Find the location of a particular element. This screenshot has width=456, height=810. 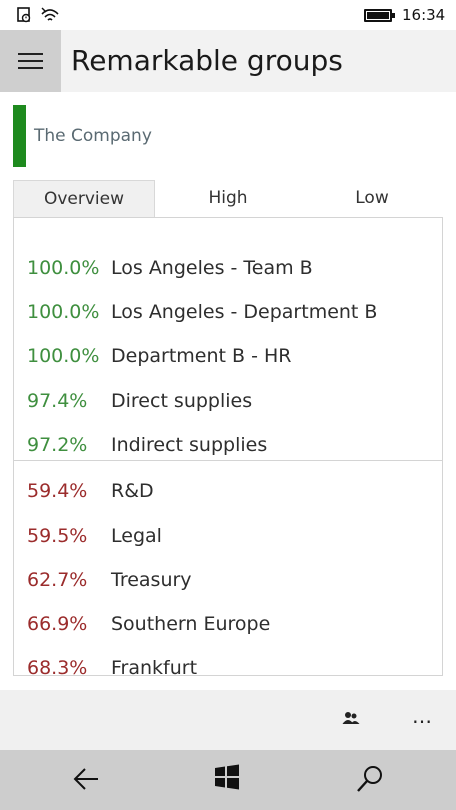

menu-button is located at coordinates (30, 61).